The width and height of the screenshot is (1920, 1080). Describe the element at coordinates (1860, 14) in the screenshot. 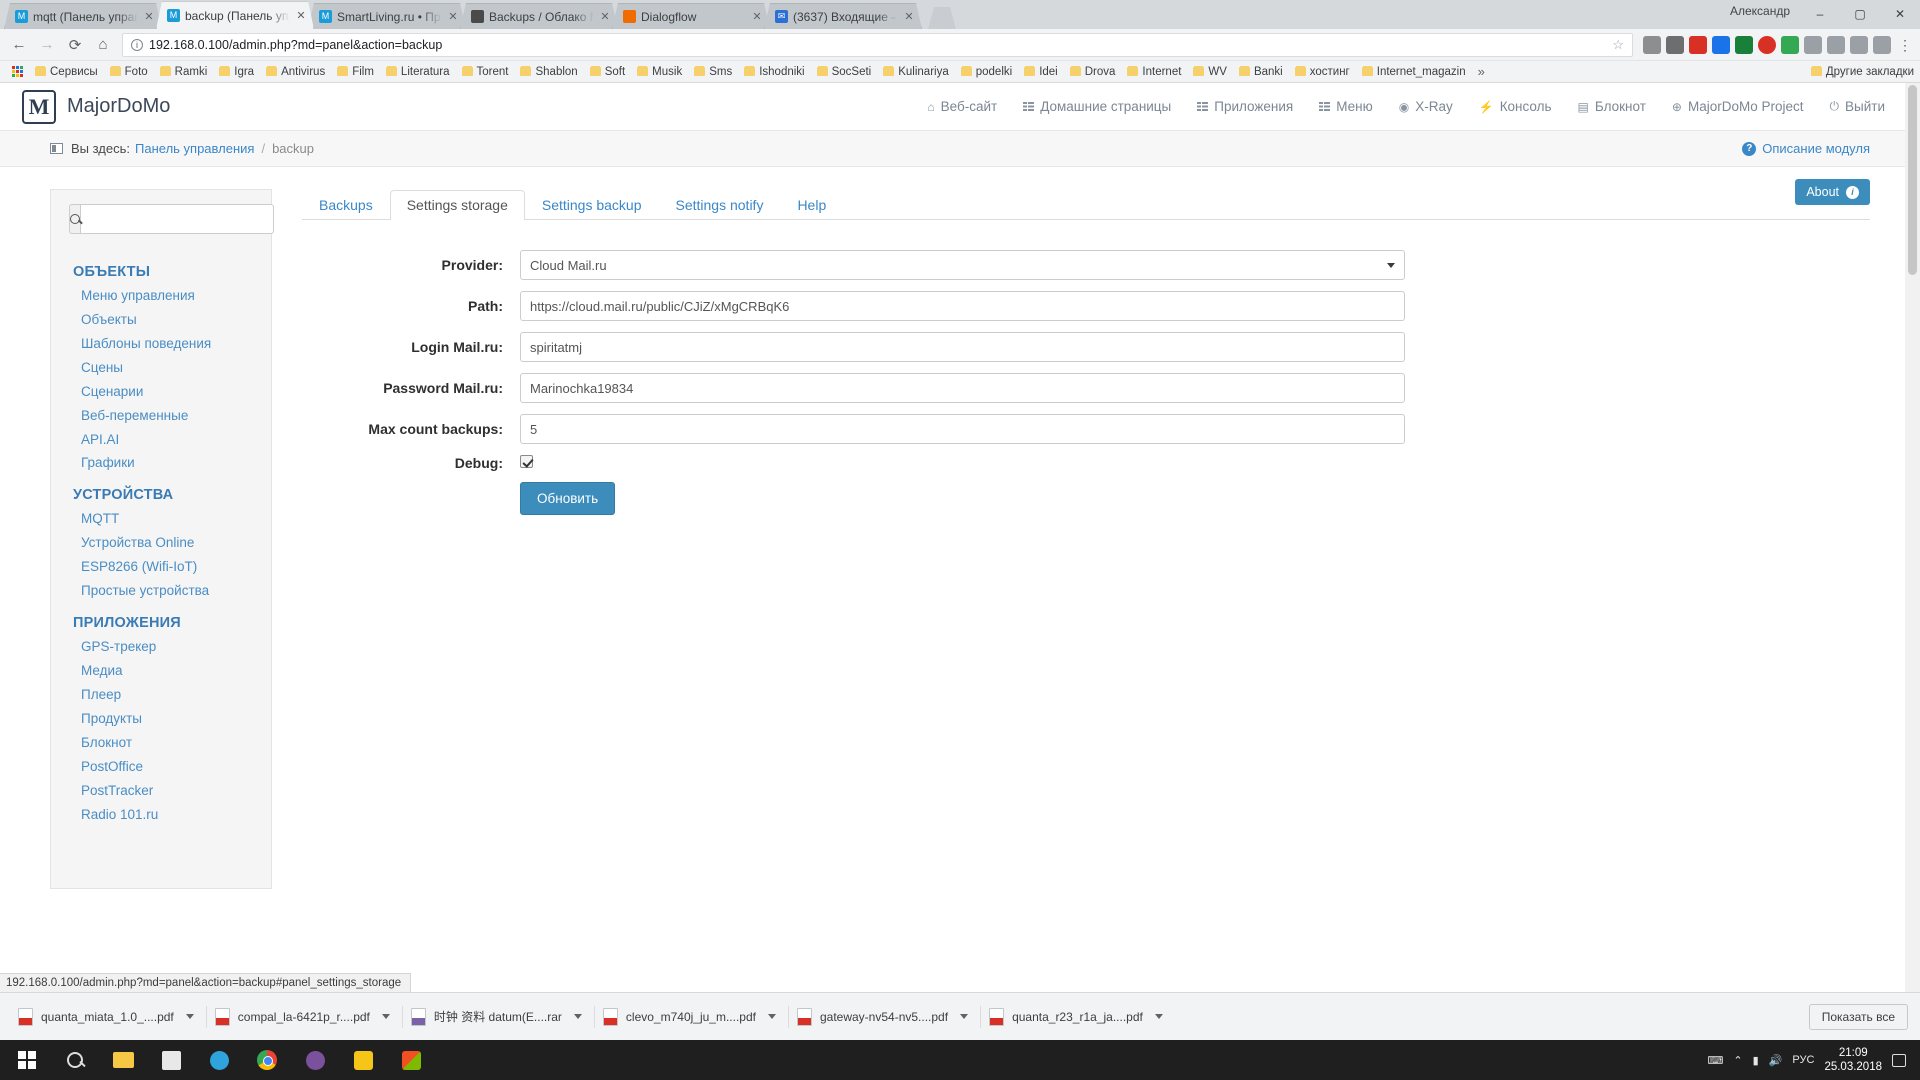

I see `maximize-button: ▢` at that location.